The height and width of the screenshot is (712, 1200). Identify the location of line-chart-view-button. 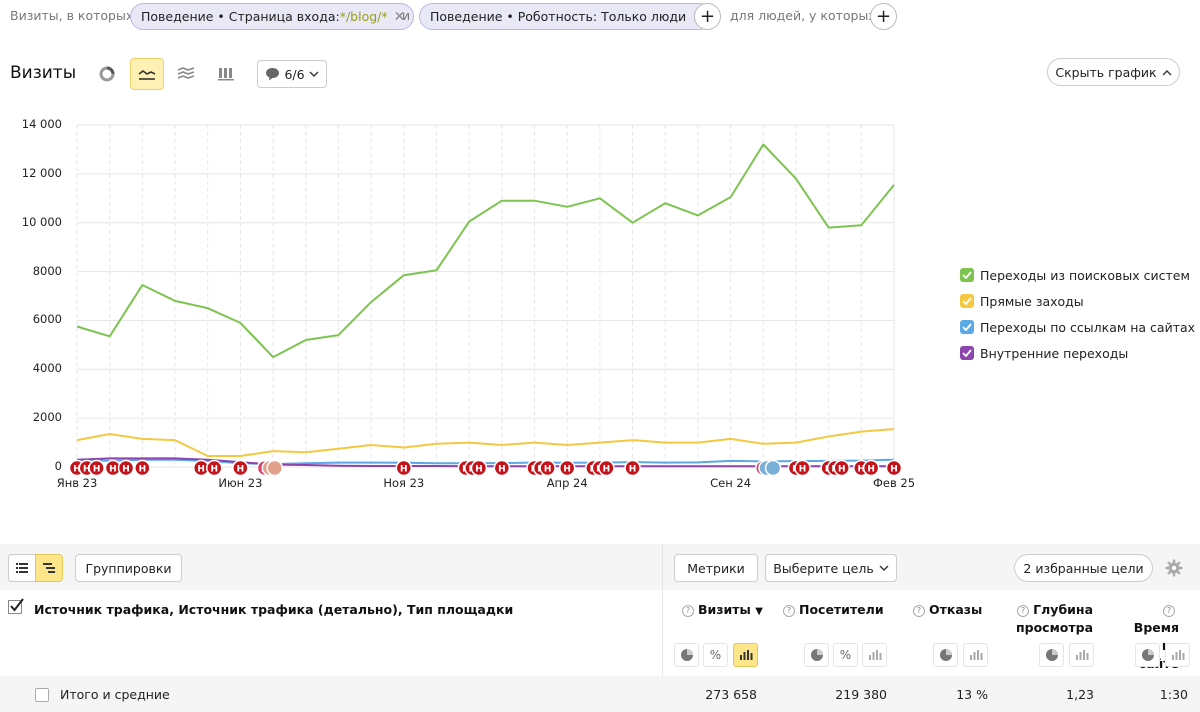
(147, 74).